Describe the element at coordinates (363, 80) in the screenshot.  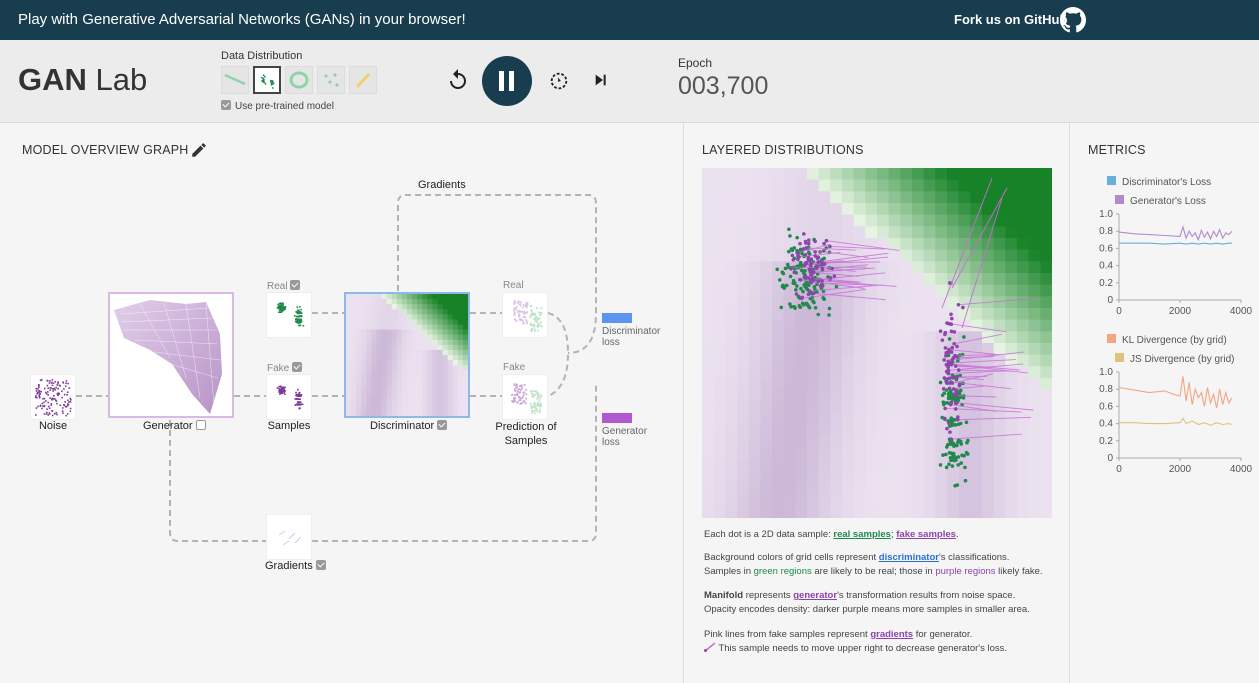
I see `dist-draw-custom` at that location.